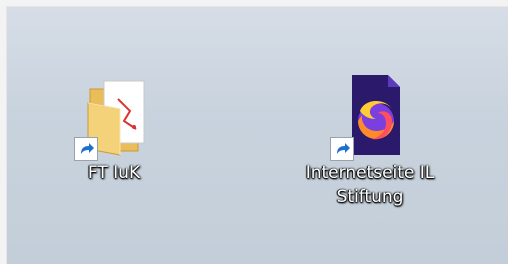 This screenshot has height=264, width=508. I want to click on icon-label-line: Stiftung, so click(370, 197).